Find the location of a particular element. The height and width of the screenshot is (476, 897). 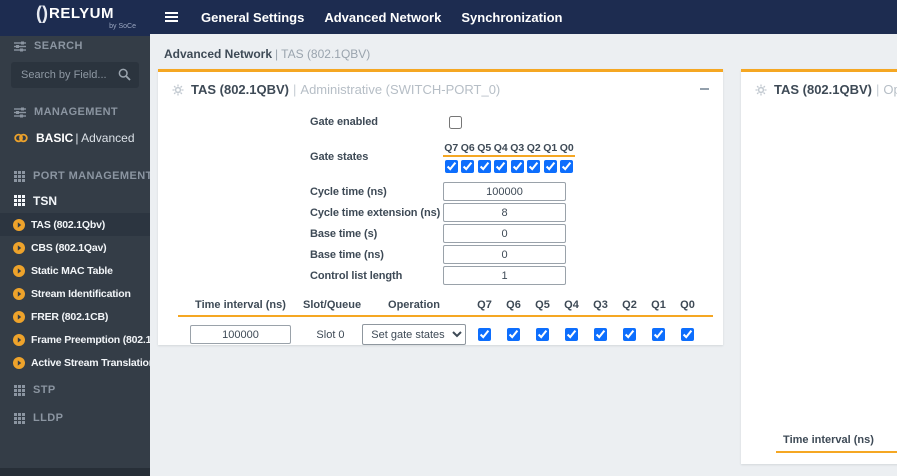

breadcrumb-page: TAS (802.1QBV) is located at coordinates (326, 54).